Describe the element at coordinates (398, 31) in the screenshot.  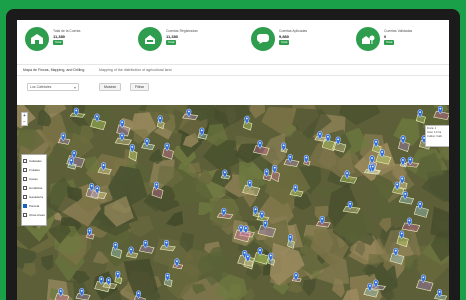
I see `kpi-label: Cuentas Validadas` at that location.